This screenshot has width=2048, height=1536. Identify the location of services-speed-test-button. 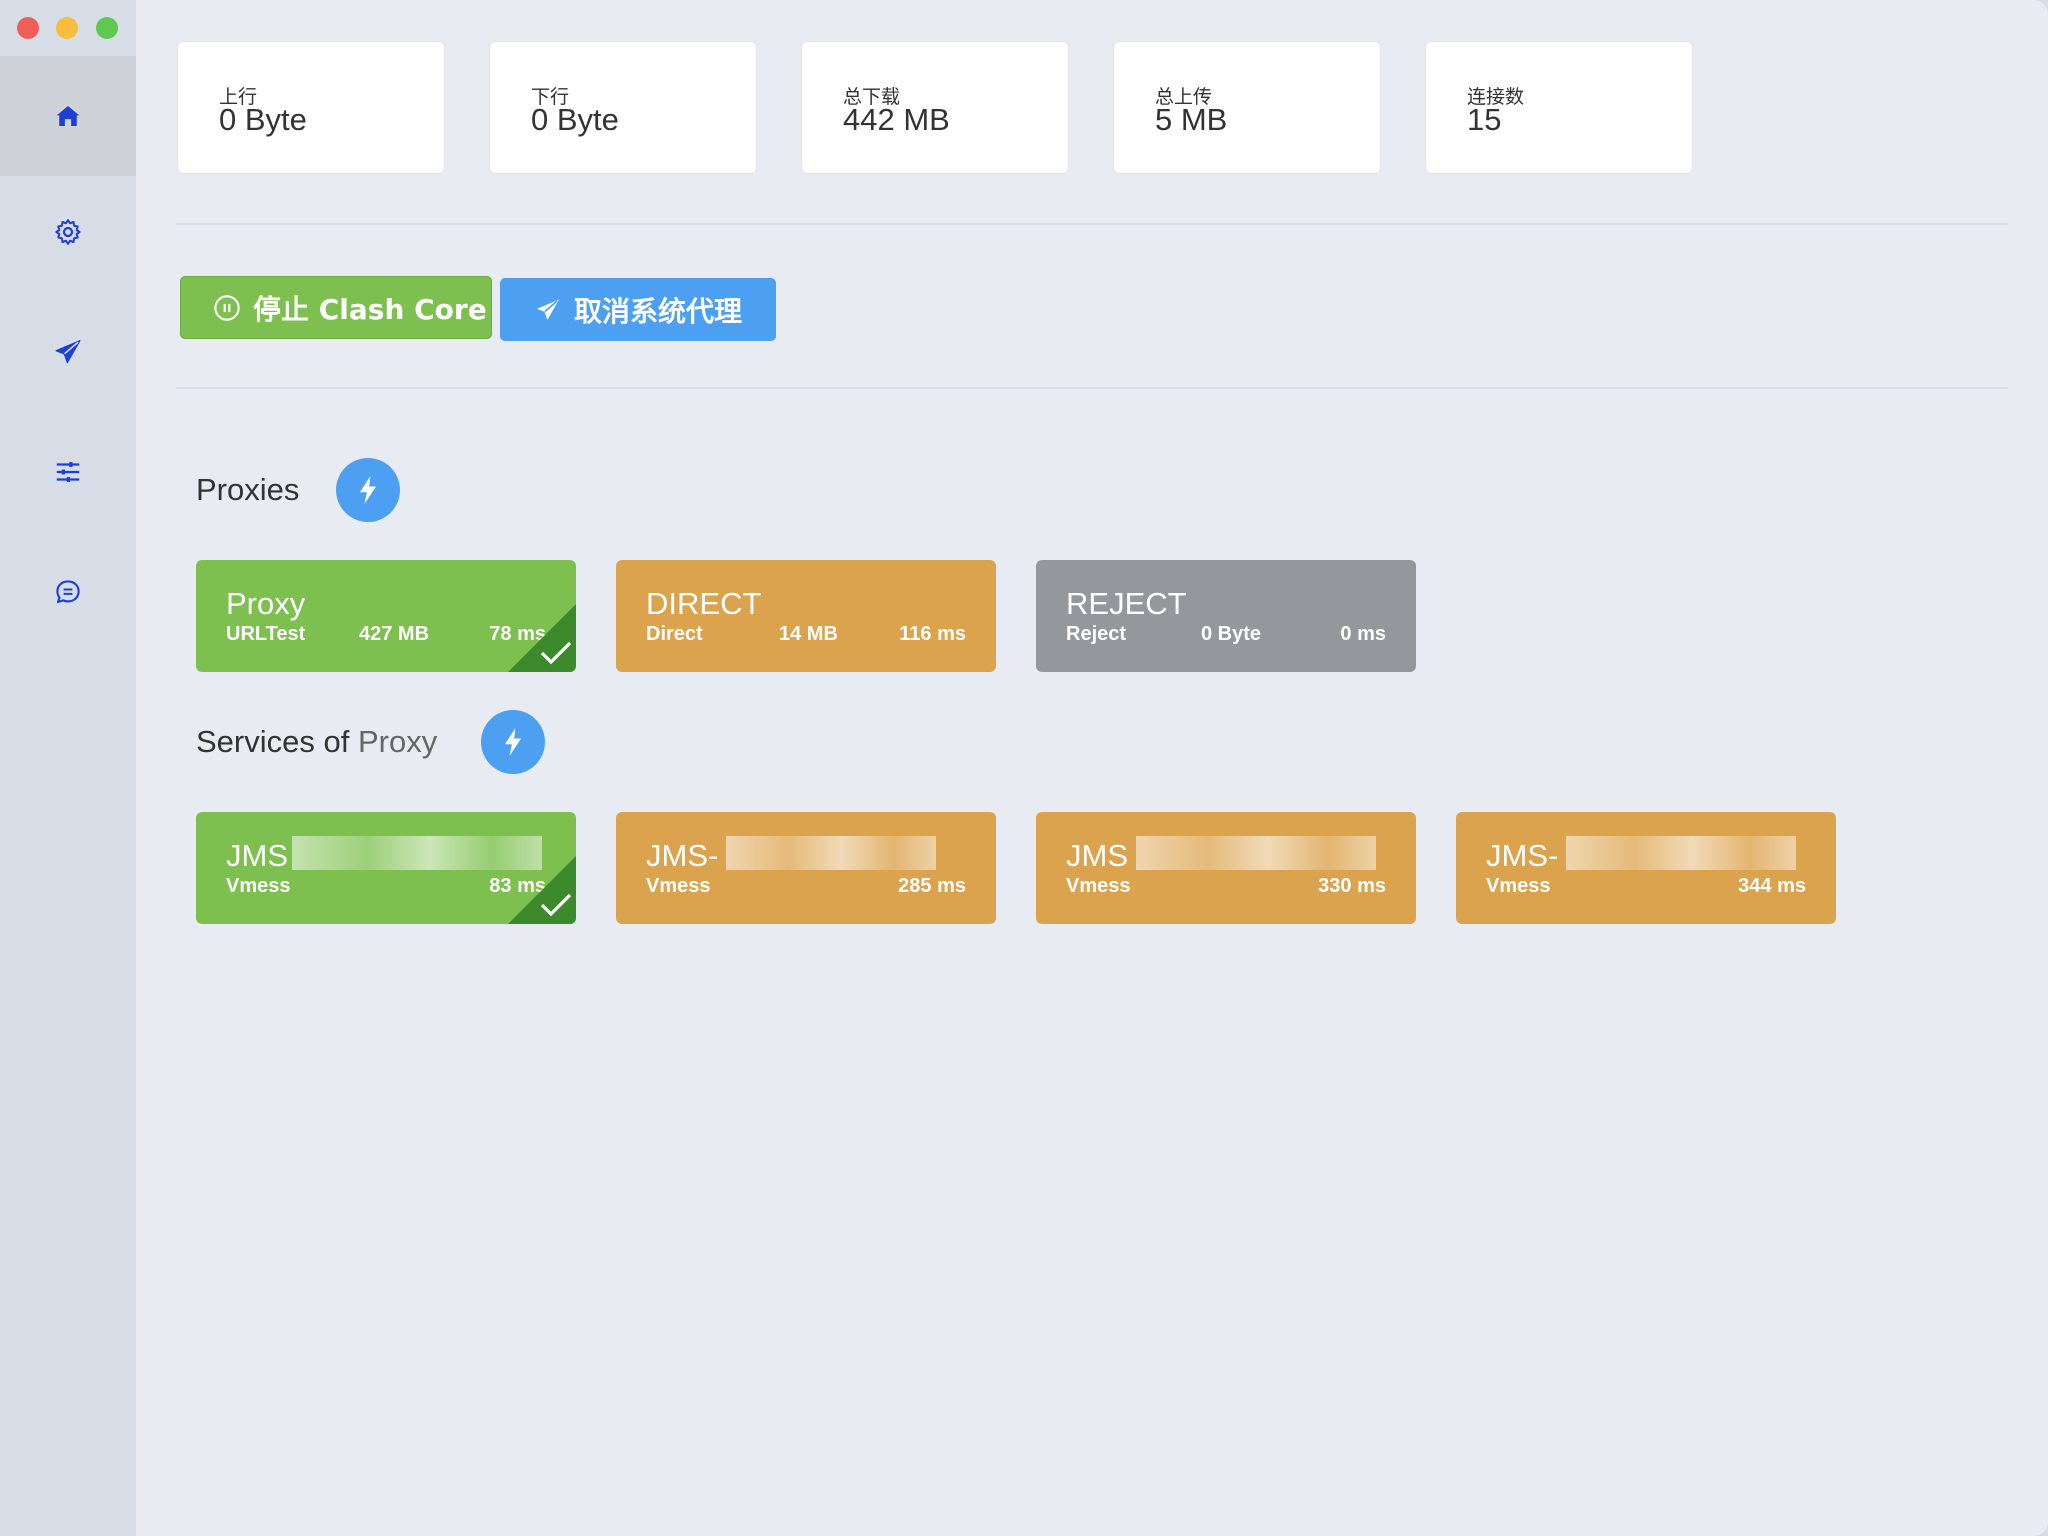
(513, 742).